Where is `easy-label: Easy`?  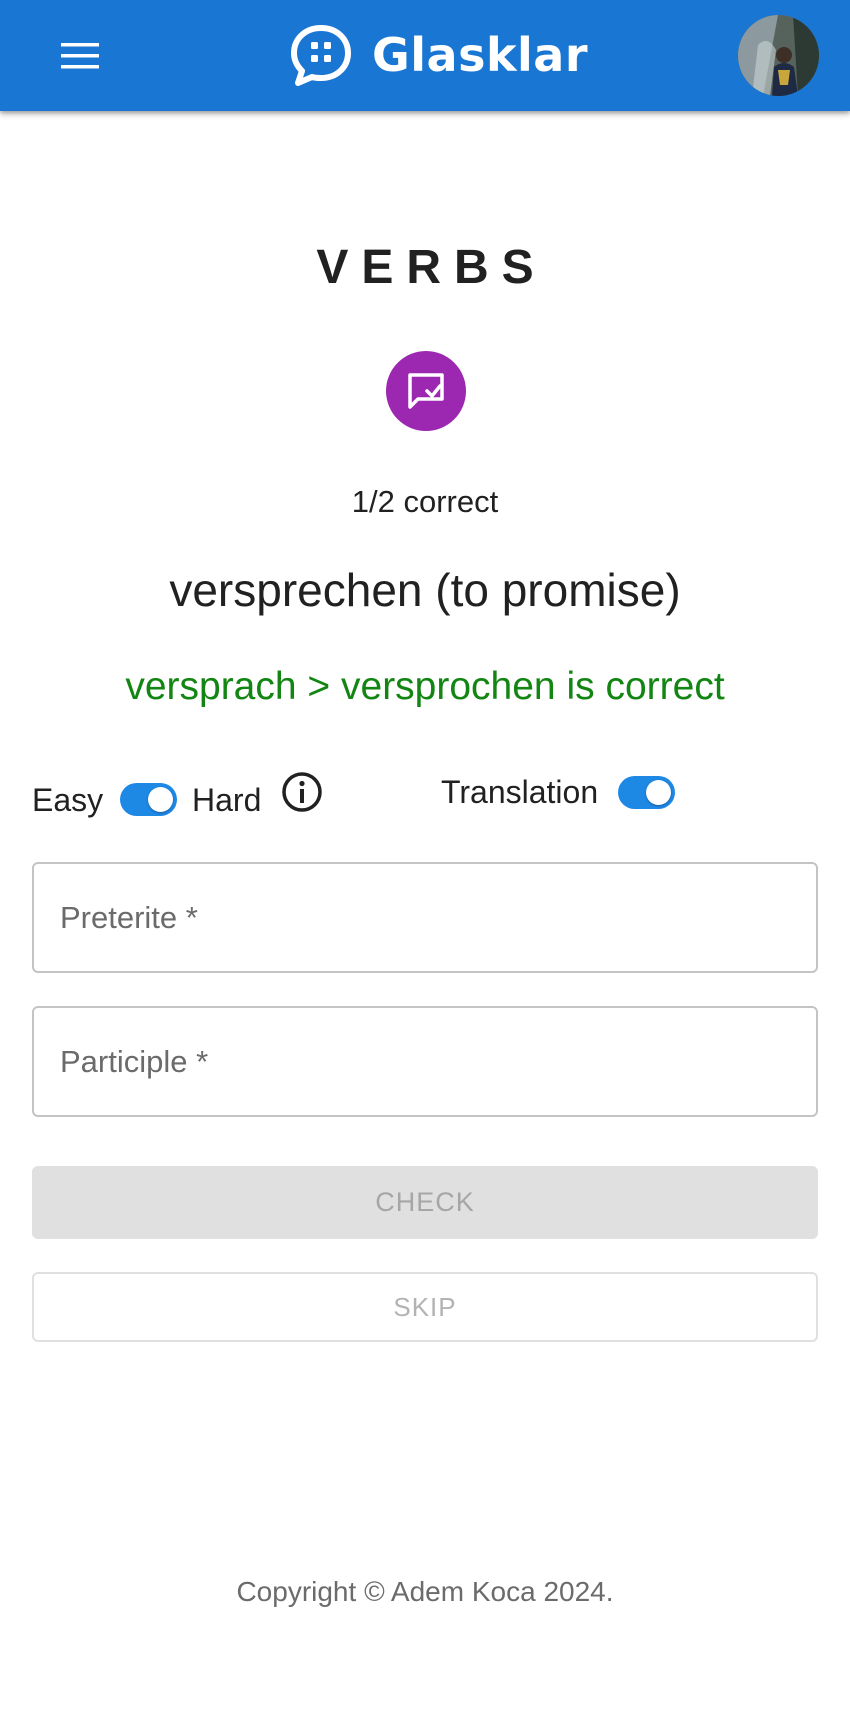
easy-label: Easy is located at coordinates (68, 800).